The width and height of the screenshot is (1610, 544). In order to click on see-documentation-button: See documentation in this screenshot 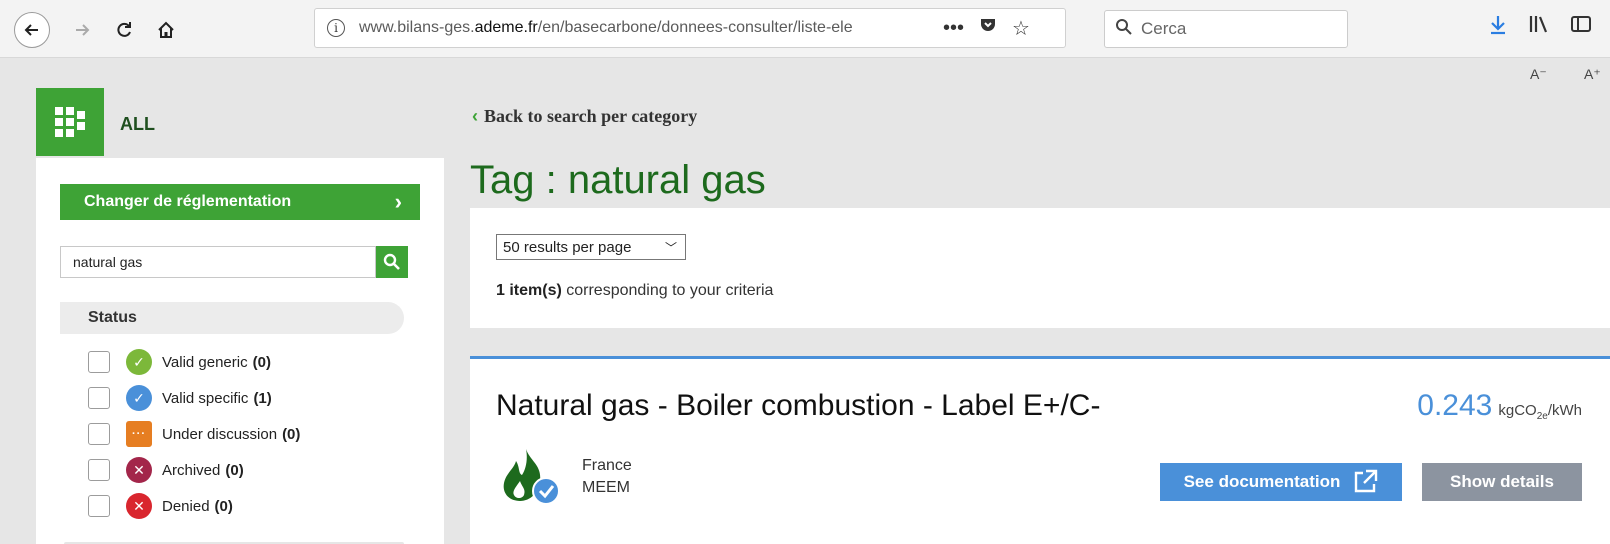, I will do `click(1281, 482)`.